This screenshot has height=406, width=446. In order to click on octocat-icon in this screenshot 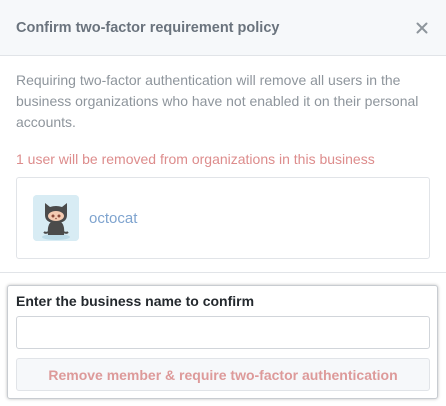, I will do `click(56, 218)`.